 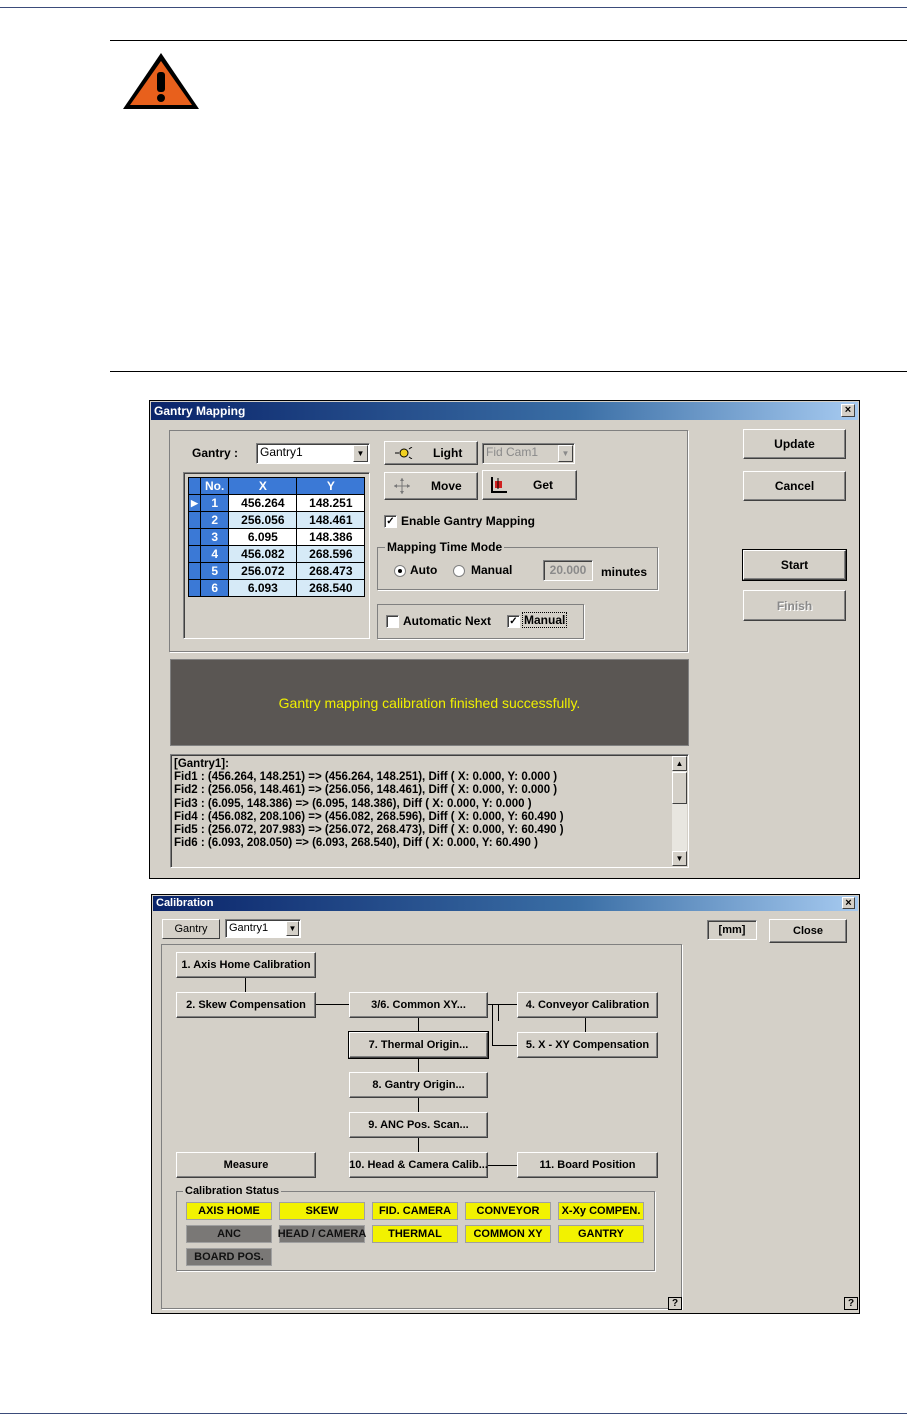 I want to click on finish-button: Finish, so click(x=794, y=605).